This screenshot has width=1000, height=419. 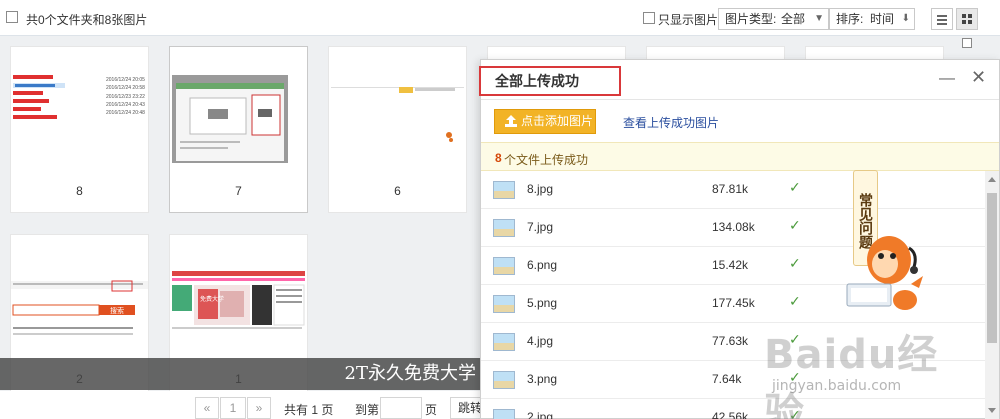 I want to click on grid-view-icon, so click(x=967, y=19).